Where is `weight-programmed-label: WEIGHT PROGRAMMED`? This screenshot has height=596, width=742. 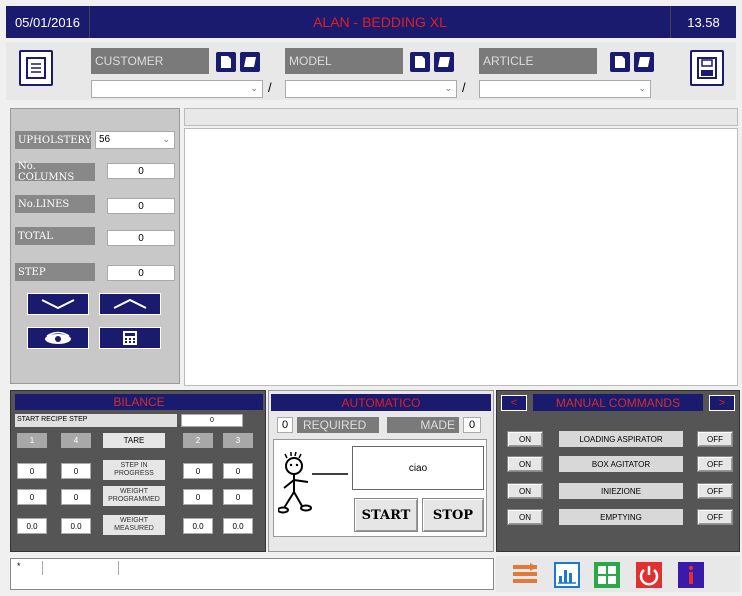
weight-programmed-label: WEIGHT PROGRAMMED is located at coordinates (134, 496).